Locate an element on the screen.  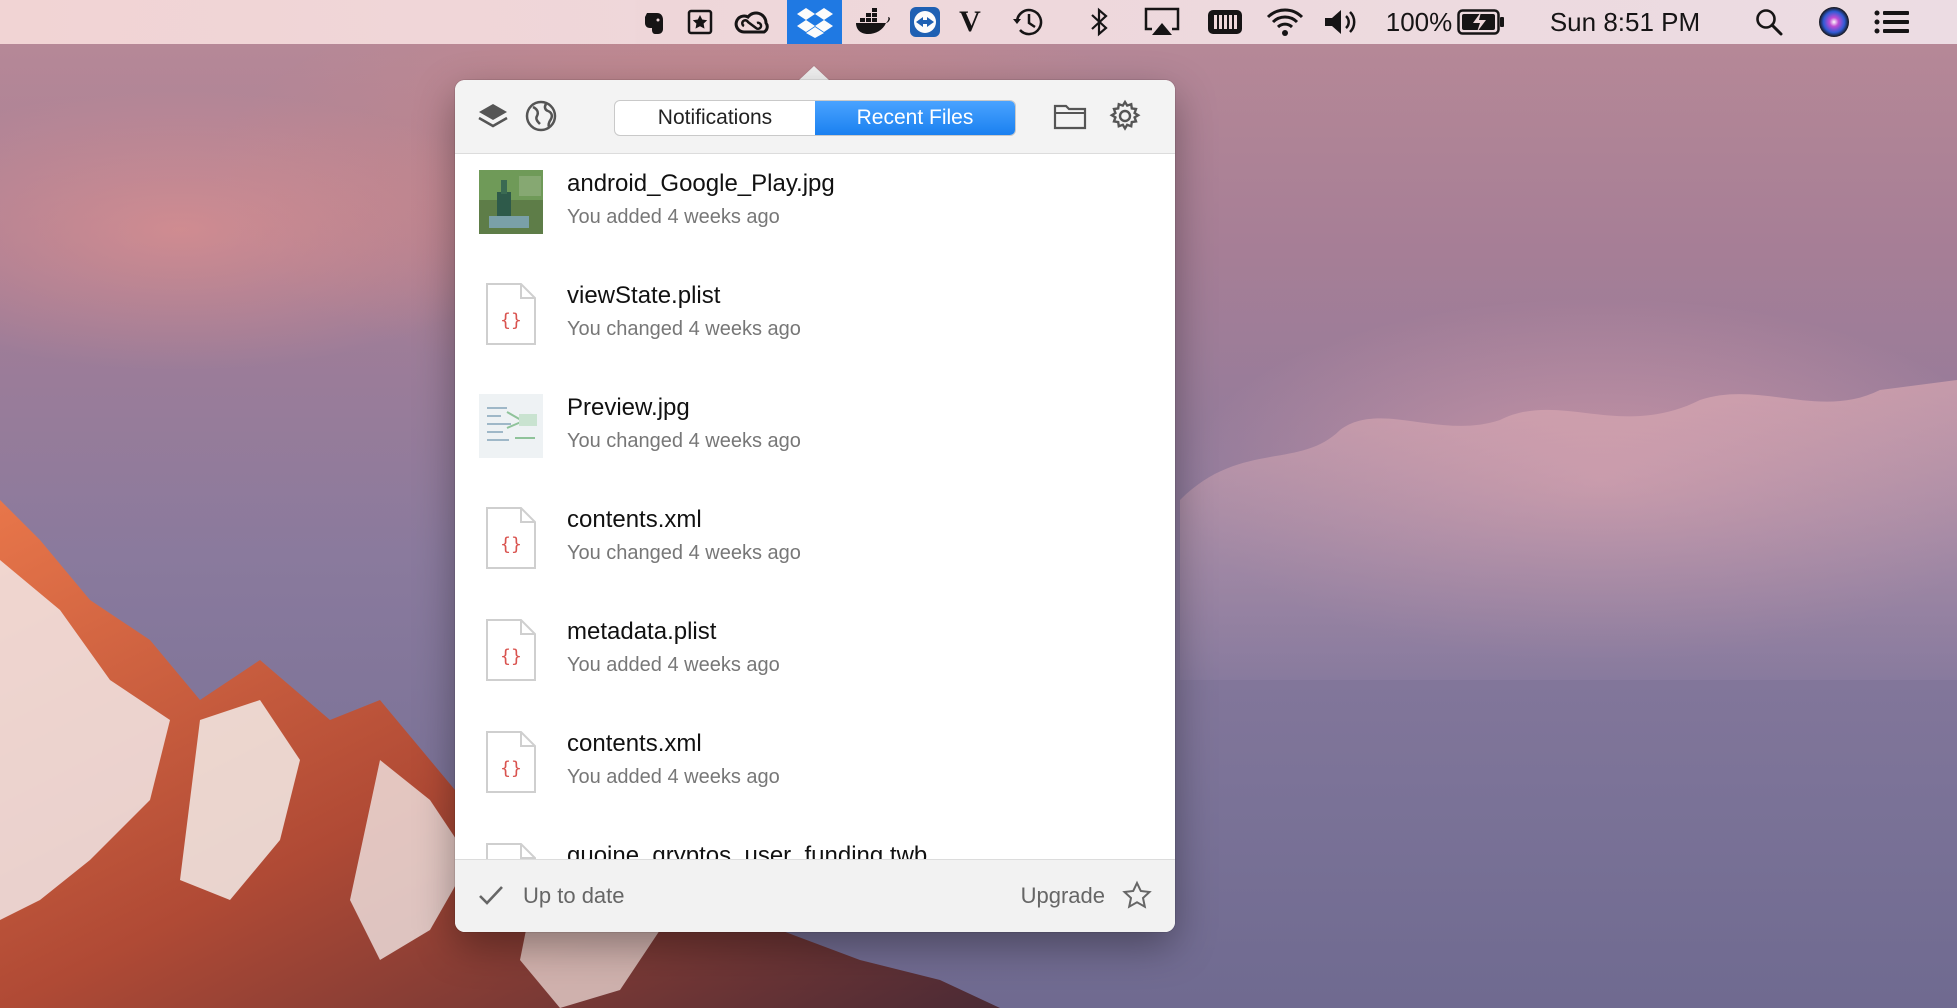
bookmark-icon is located at coordinates (700, 22).